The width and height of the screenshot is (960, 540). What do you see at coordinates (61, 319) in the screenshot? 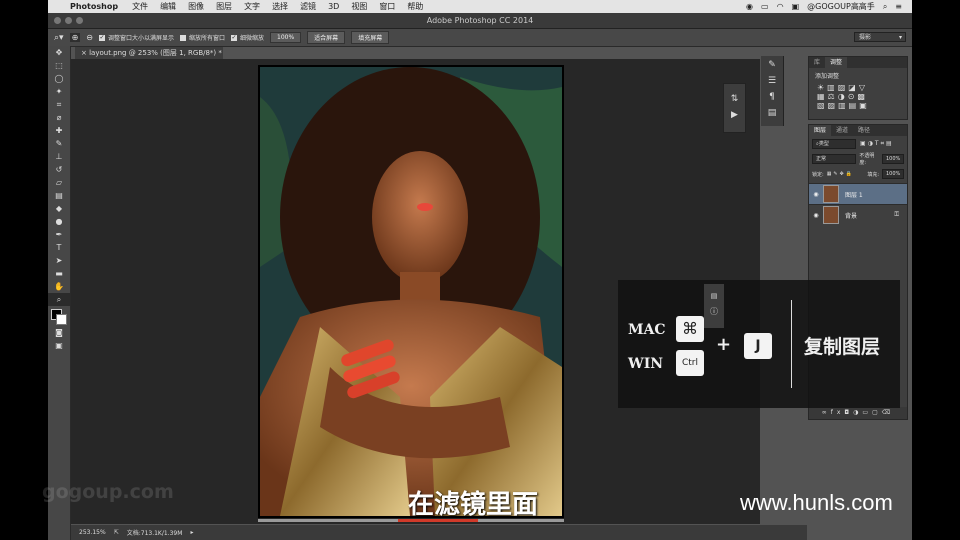
I see `background-color-swatch` at bounding box center [61, 319].